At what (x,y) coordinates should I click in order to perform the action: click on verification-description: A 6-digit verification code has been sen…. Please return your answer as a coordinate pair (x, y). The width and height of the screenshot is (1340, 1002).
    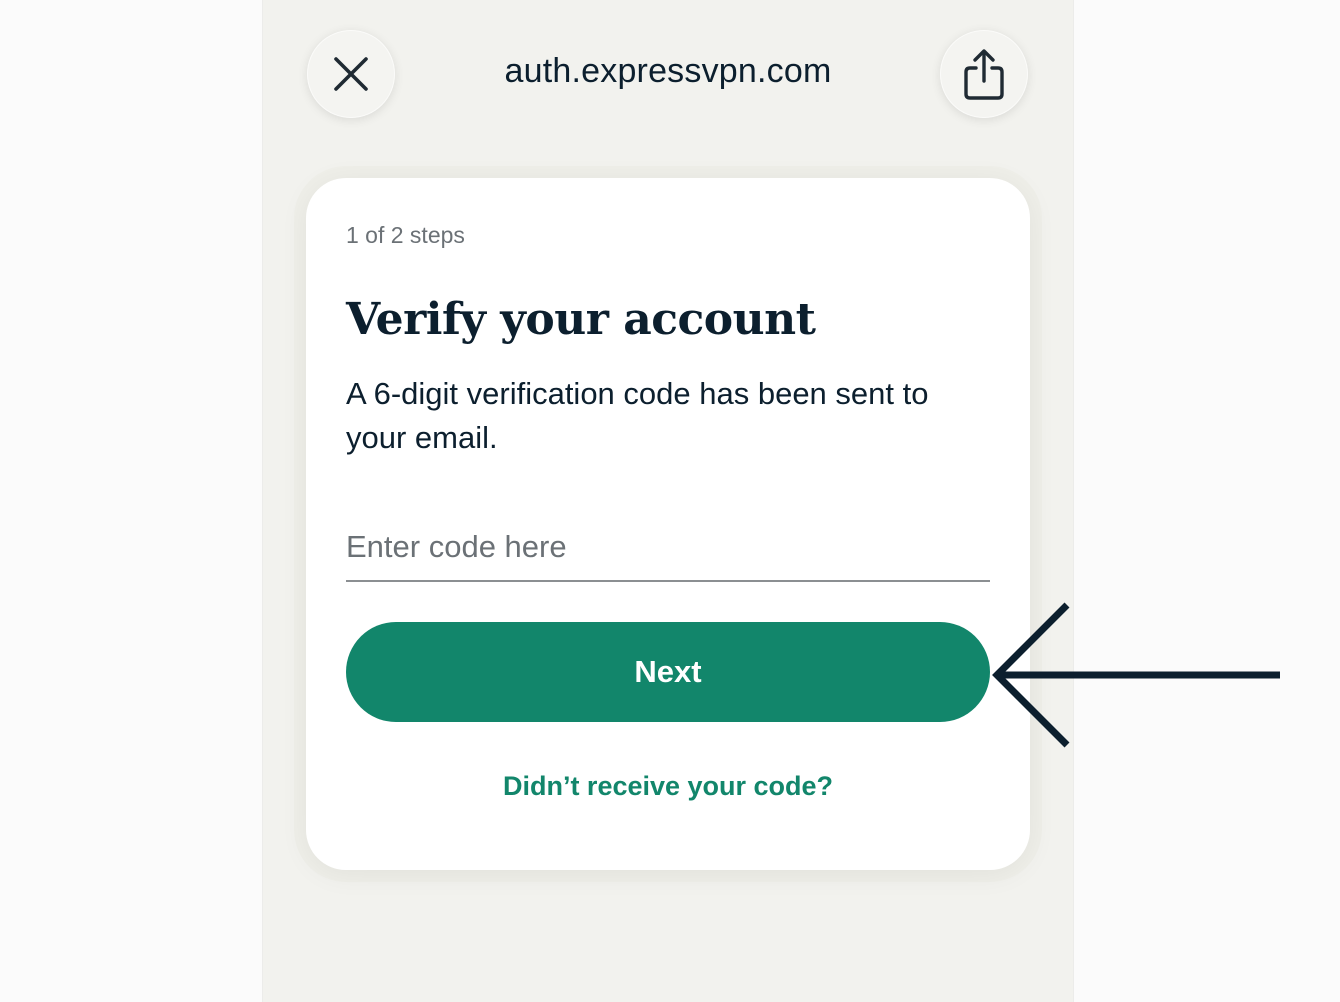
    Looking at the image, I should click on (637, 415).